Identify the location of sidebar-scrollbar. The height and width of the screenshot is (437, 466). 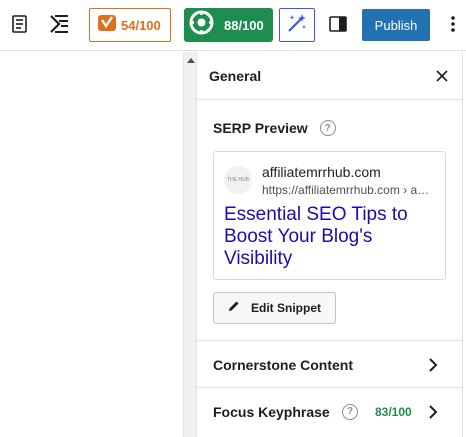
(190, 244).